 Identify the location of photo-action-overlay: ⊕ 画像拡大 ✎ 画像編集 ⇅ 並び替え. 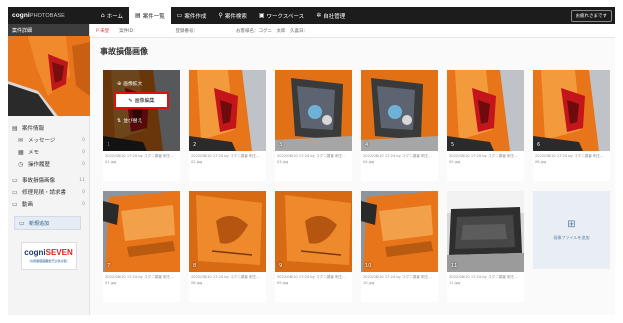
(141, 110).